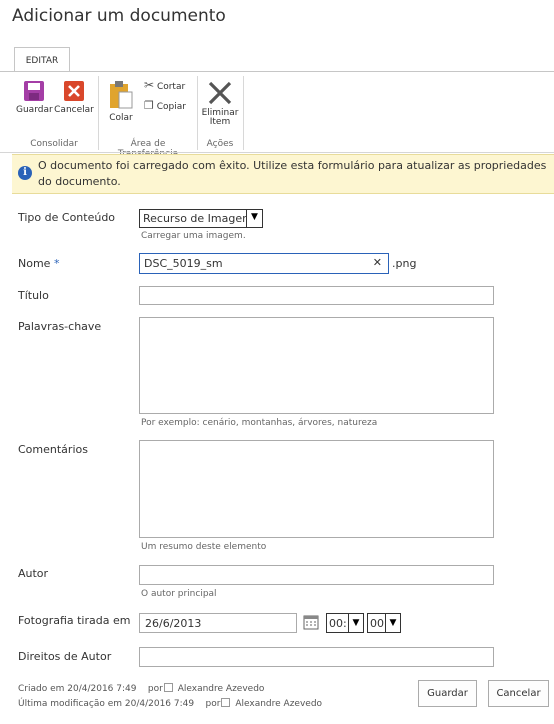  What do you see at coordinates (25, 173) in the screenshot?
I see `info-icon: i` at bounding box center [25, 173].